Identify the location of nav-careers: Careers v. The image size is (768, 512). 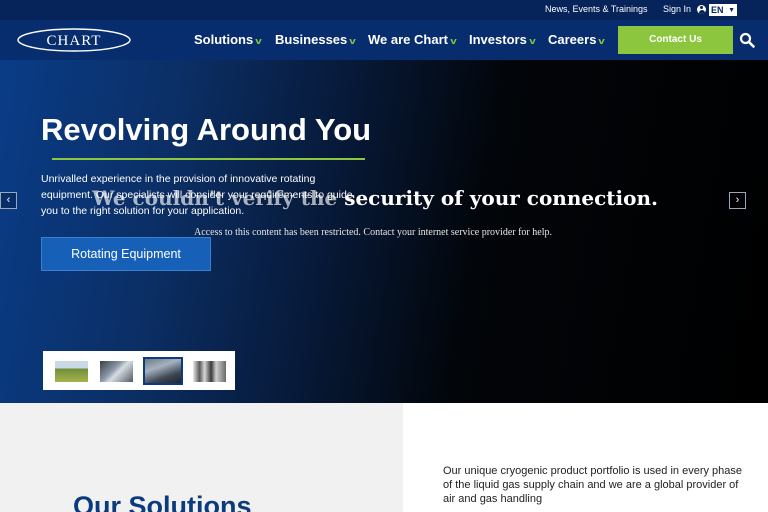
(577, 39).